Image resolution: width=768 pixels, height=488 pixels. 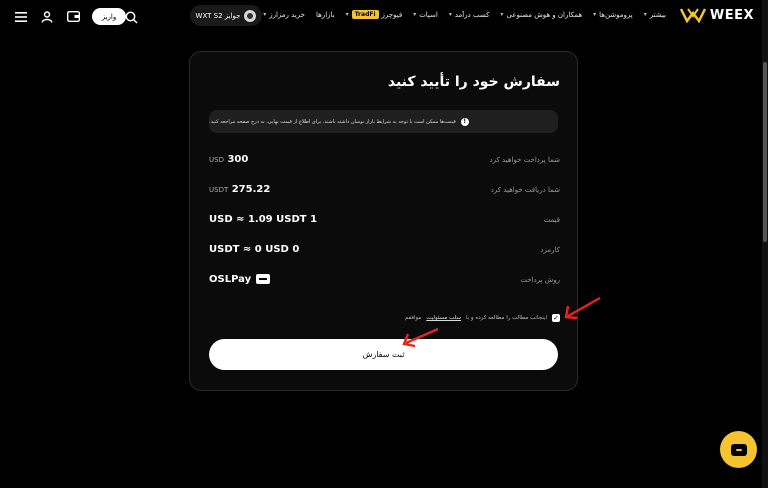 What do you see at coordinates (525, 190) in the screenshot?
I see `row-label: شما دریافت خواهید کرد` at bounding box center [525, 190].